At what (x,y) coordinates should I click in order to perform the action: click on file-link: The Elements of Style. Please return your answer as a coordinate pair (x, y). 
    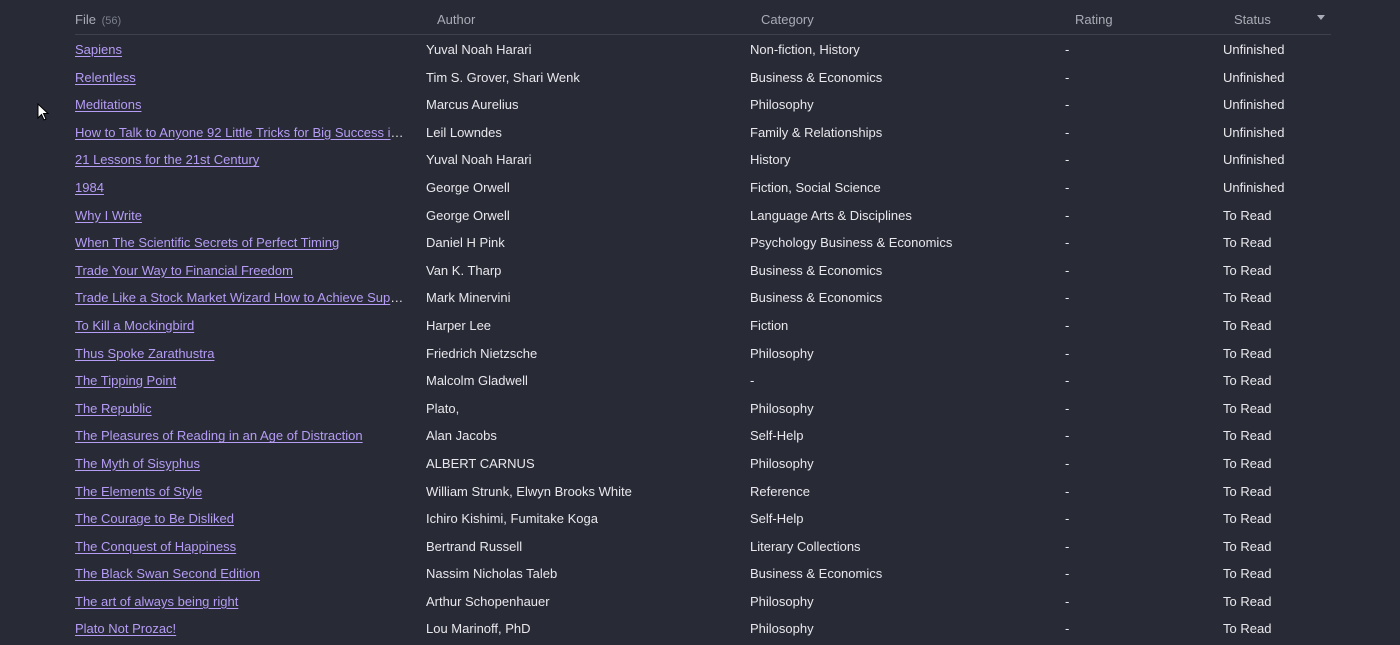
    Looking at the image, I should click on (138, 491).